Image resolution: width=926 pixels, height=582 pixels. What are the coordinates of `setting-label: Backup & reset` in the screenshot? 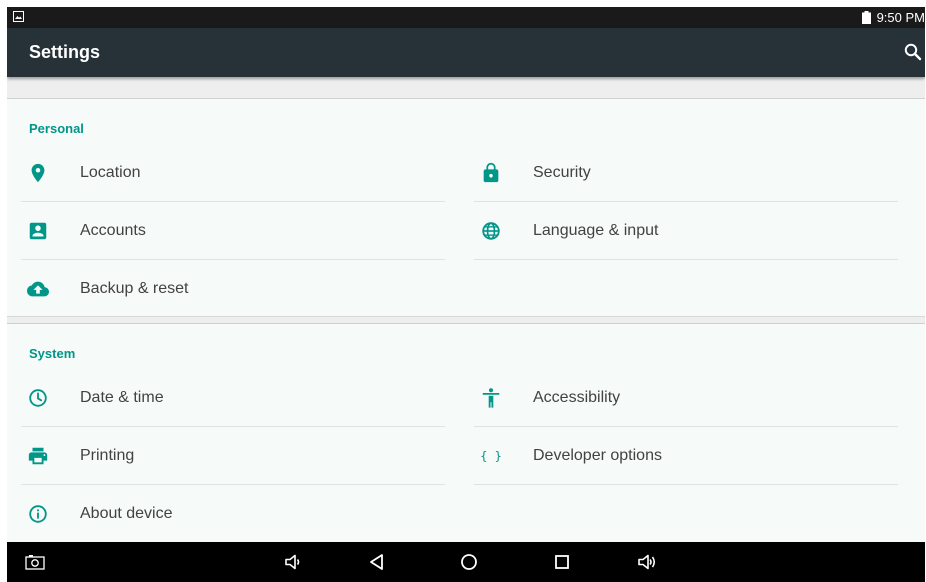 It's located at (134, 288).